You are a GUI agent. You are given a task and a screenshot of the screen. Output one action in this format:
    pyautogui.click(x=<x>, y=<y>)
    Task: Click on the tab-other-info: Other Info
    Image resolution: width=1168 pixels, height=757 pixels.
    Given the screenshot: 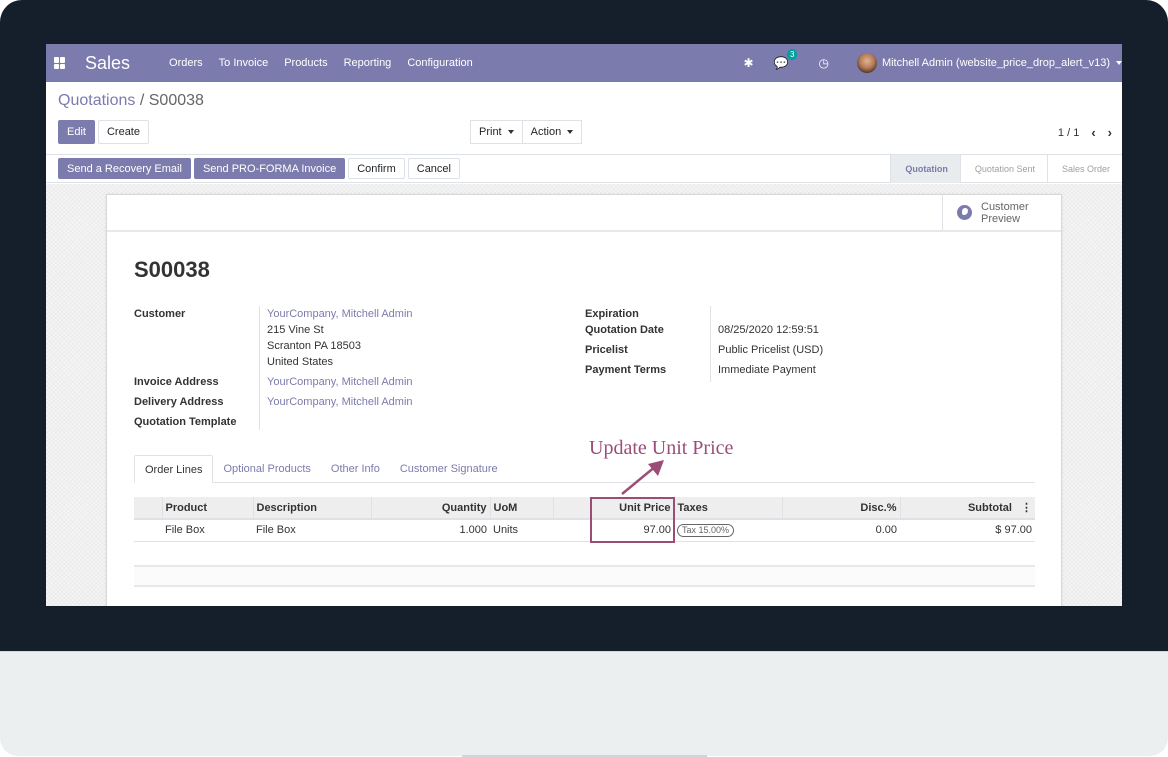 What is the action you would take?
    pyautogui.click(x=355, y=469)
    